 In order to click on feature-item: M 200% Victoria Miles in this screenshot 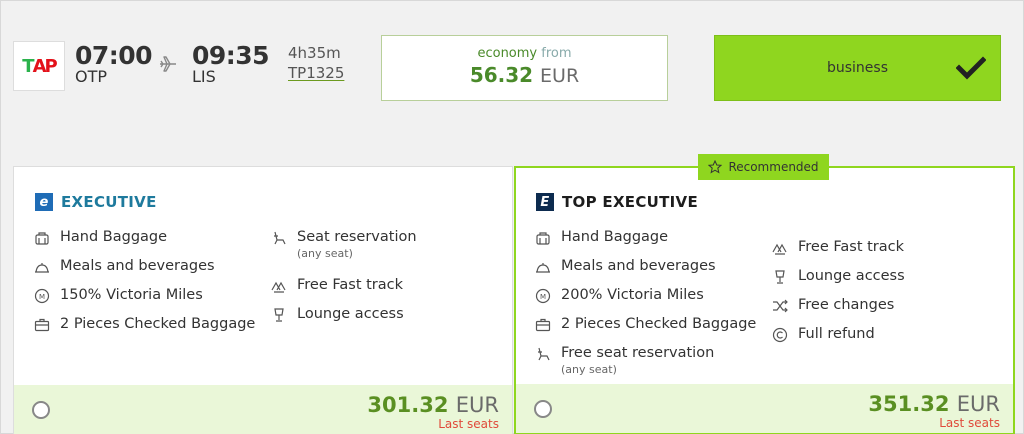, I will do `click(619, 295)`.